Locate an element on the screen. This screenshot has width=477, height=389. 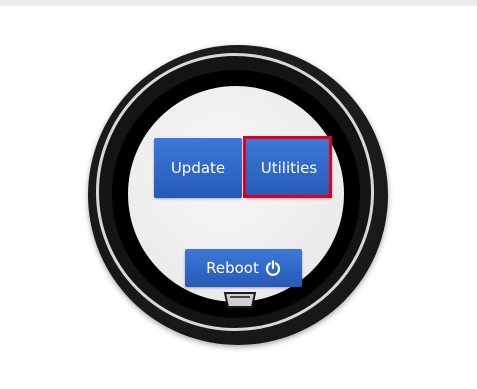
port-icon is located at coordinates (240, 300).